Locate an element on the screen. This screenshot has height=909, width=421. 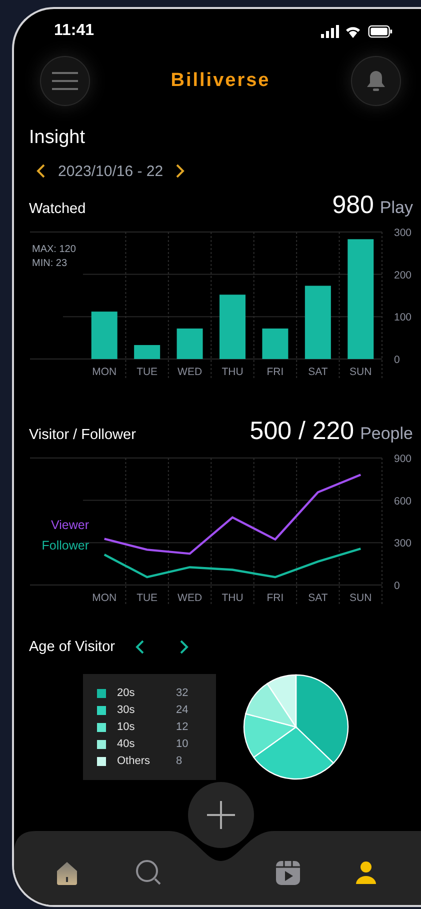
chart-note: MAX: 120 is located at coordinates (54, 249).